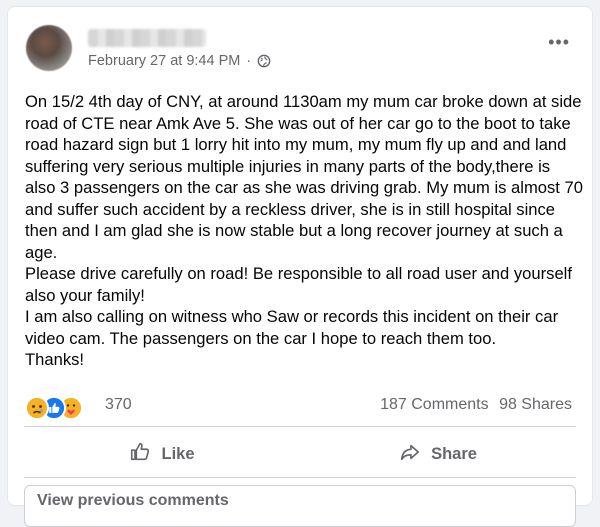 The width and height of the screenshot is (600, 527). What do you see at coordinates (300, 50) in the screenshot?
I see `post-header: February 27 at 9:44 PM · •••` at bounding box center [300, 50].